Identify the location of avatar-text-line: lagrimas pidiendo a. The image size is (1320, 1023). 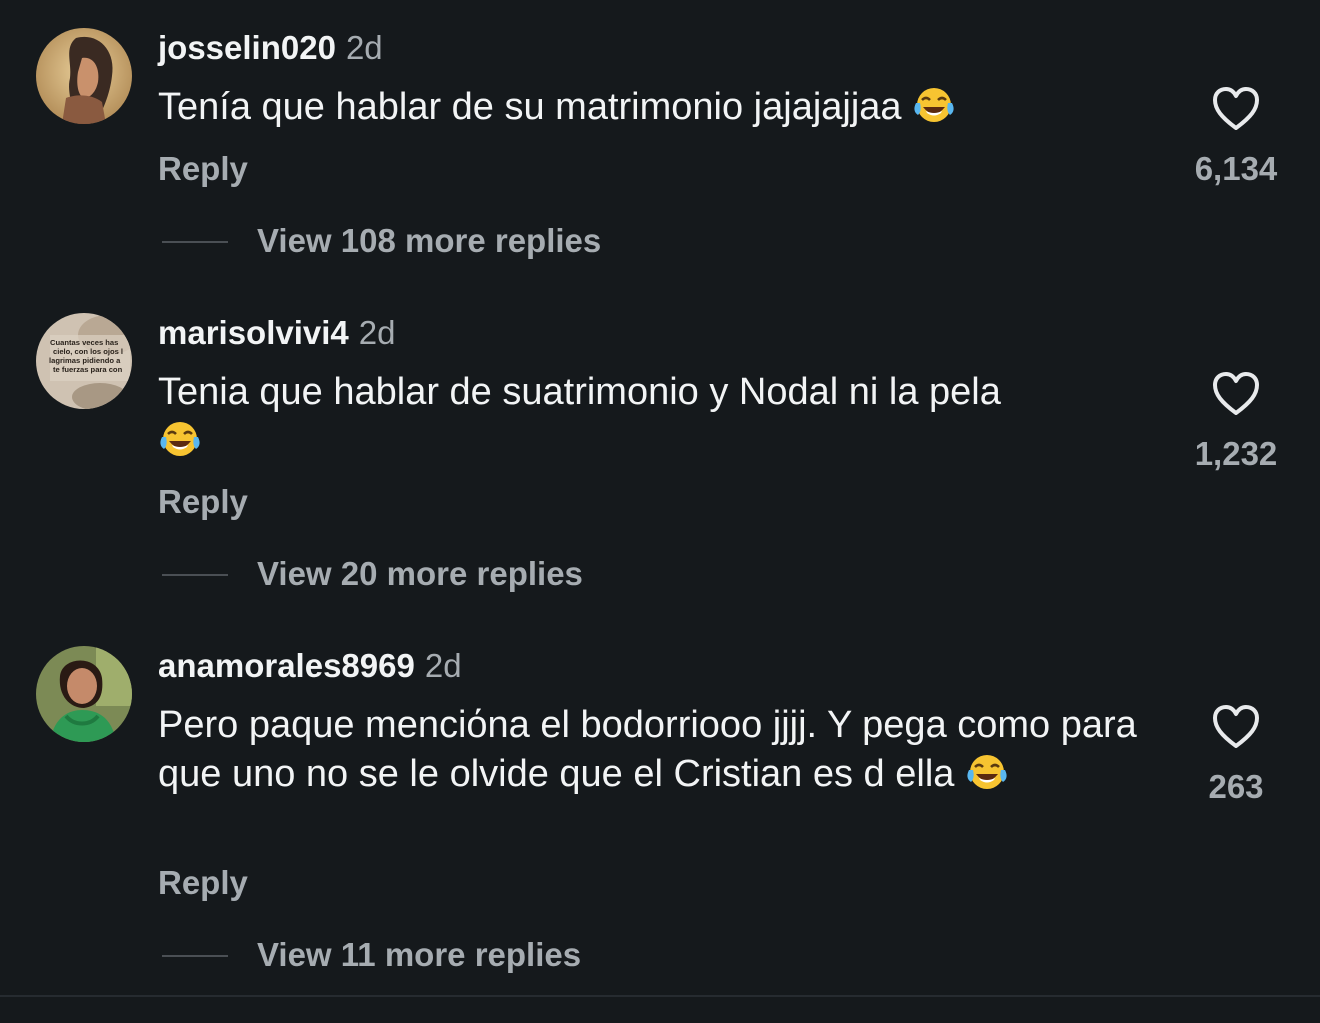
(85, 360).